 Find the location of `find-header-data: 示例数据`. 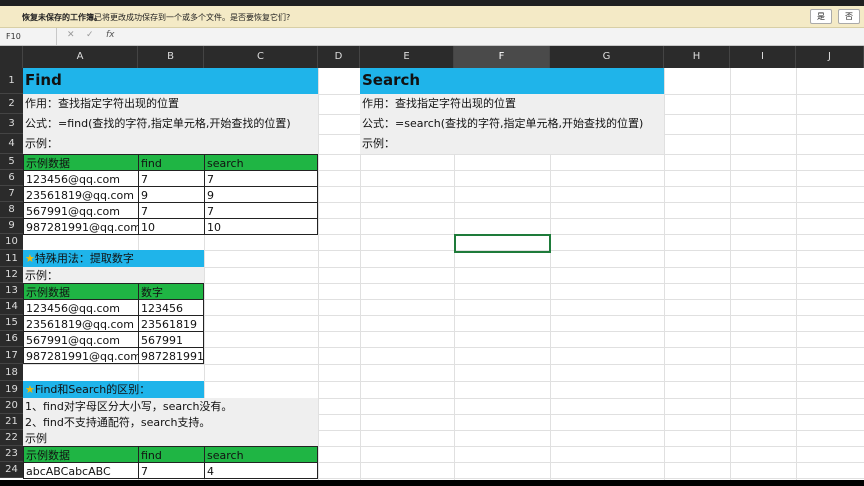

find-header-data: 示例数据 is located at coordinates (81, 162).